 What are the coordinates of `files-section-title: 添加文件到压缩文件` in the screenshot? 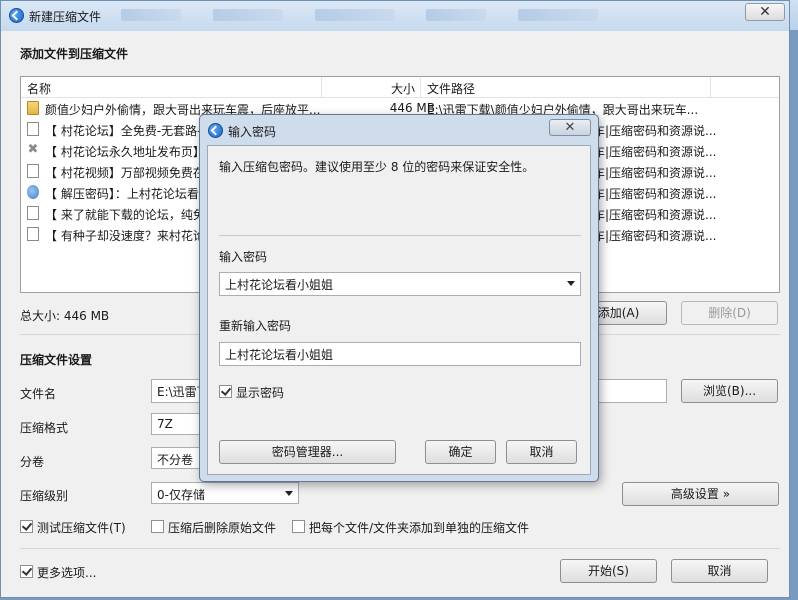 It's located at (74, 54).